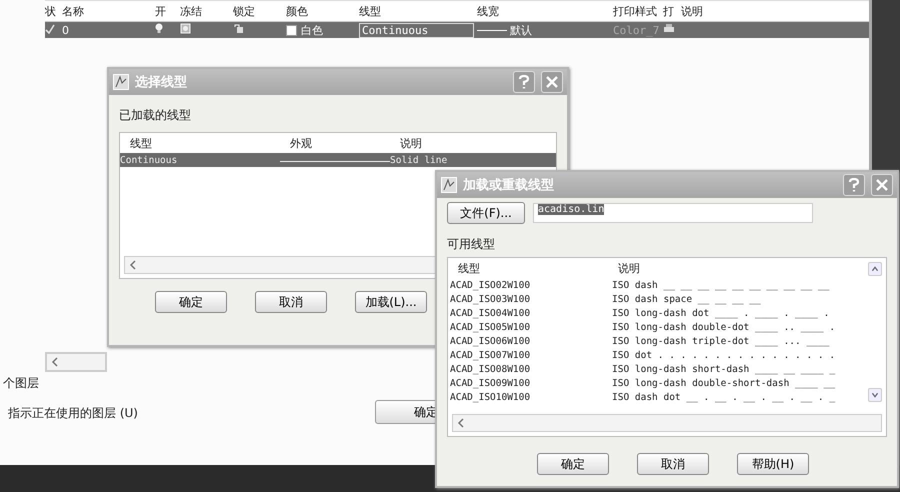  What do you see at coordinates (345, 143) in the screenshot?
I see `column-header: 外观` at bounding box center [345, 143].